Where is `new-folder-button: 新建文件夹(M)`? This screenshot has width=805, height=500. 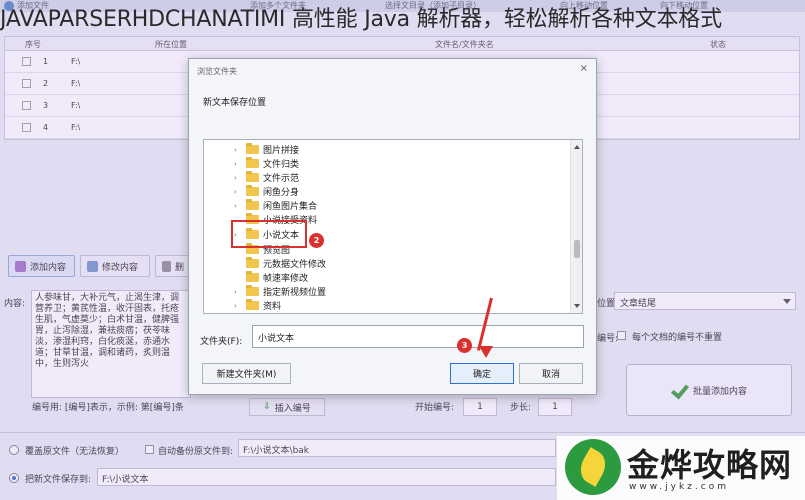 new-folder-button: 新建文件夹(M) is located at coordinates (246, 373).